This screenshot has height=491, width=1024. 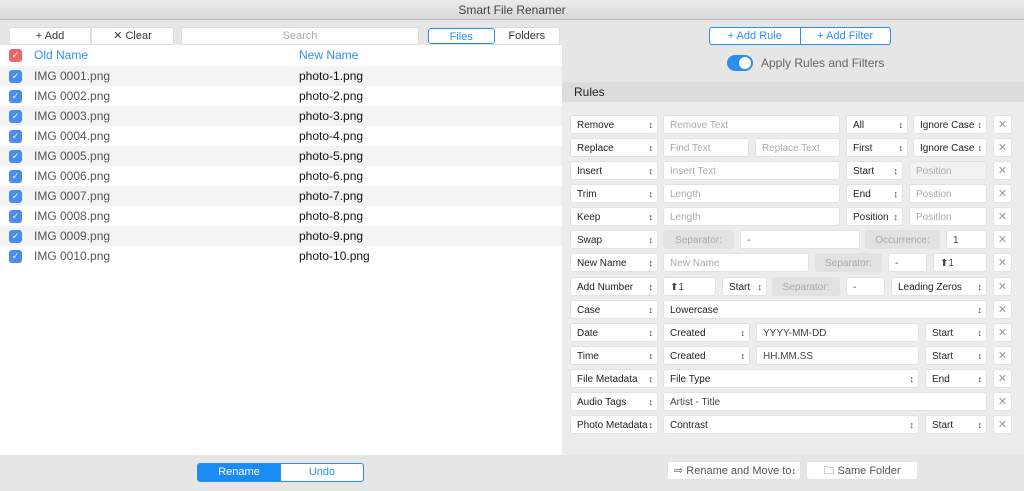 What do you see at coordinates (614, 216) in the screenshot?
I see `rule-type-select: Keep` at bounding box center [614, 216].